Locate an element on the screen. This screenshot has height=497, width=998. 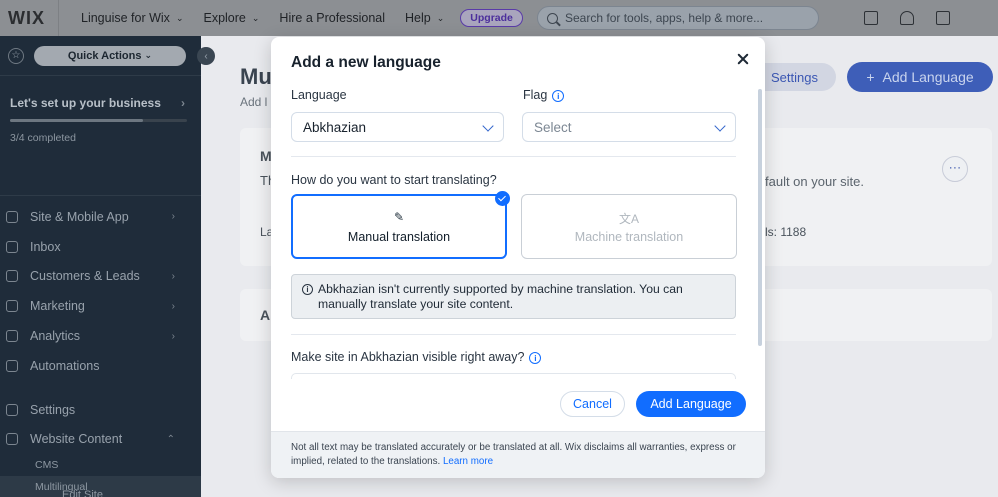
sidebar-separator is located at coordinates (100, 388).